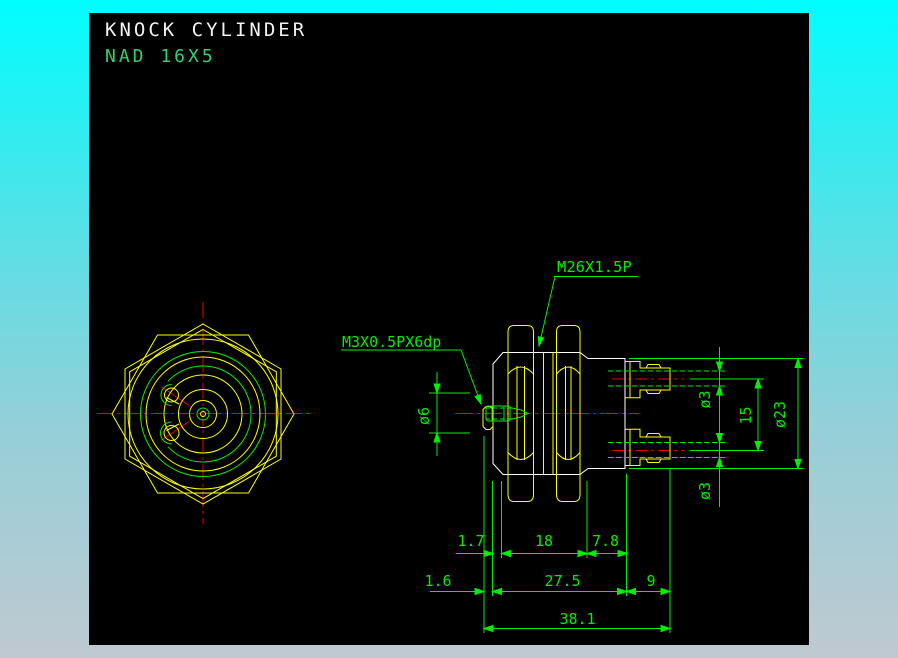 The image size is (898, 658). What do you see at coordinates (648, 447) in the screenshot?
I see `rear-port-bottom` at bounding box center [648, 447].